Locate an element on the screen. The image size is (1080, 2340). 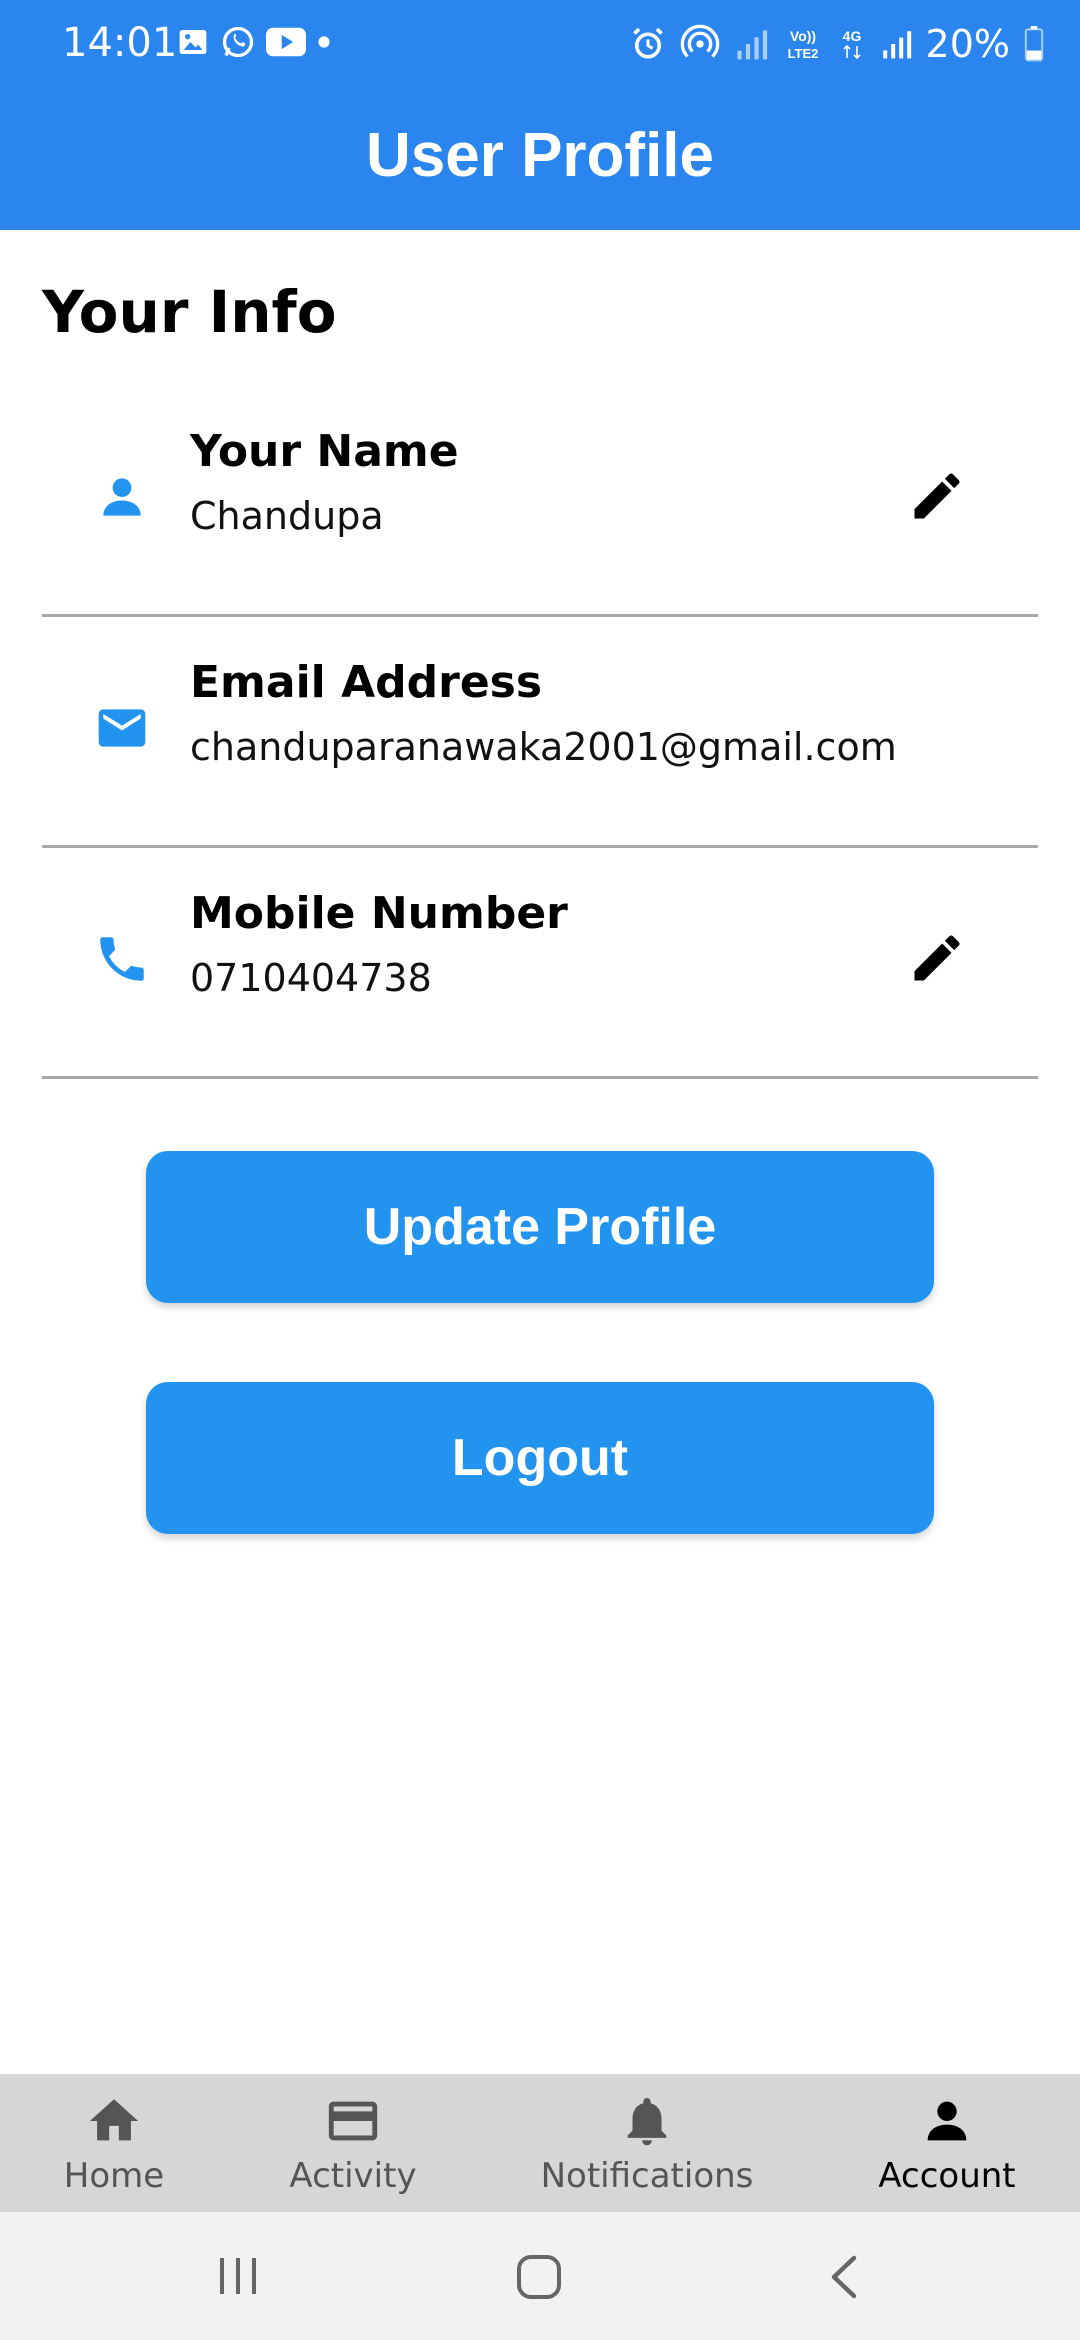
nav-home-label: Home is located at coordinates (114, 2176).